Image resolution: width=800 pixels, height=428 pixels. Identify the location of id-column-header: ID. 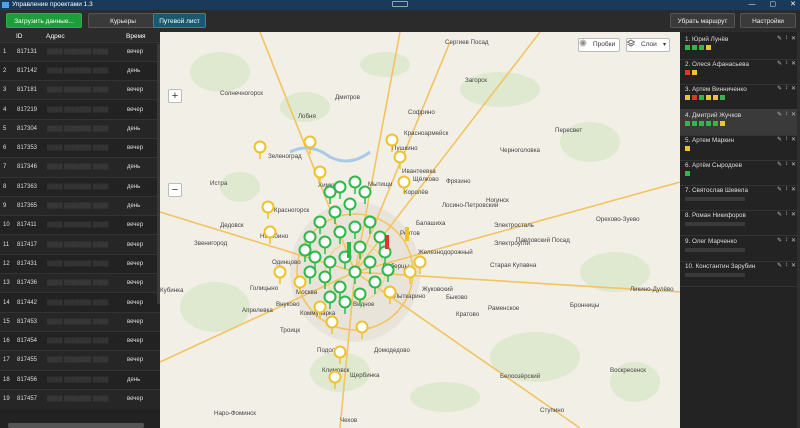
(29, 37).